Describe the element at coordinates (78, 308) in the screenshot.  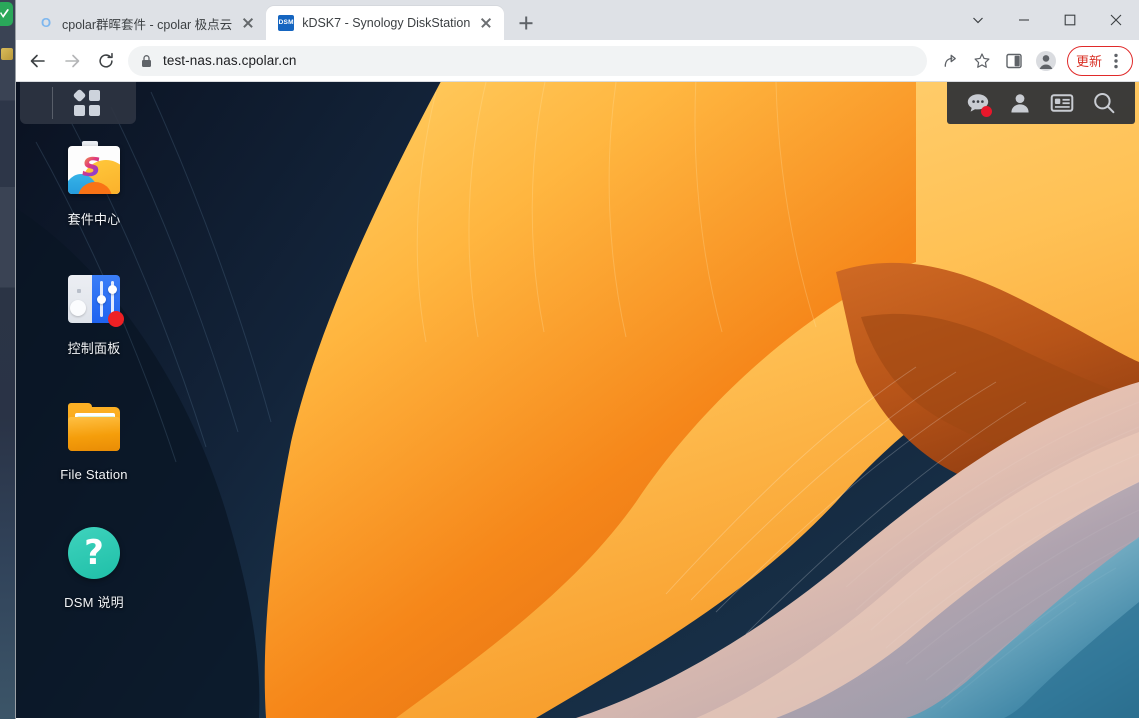
I see `control-panel-knob` at that location.